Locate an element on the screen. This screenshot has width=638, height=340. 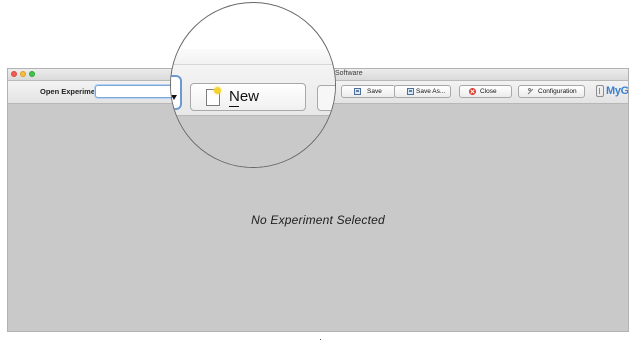
magnified-next-button-edge is located at coordinates (326, 98).